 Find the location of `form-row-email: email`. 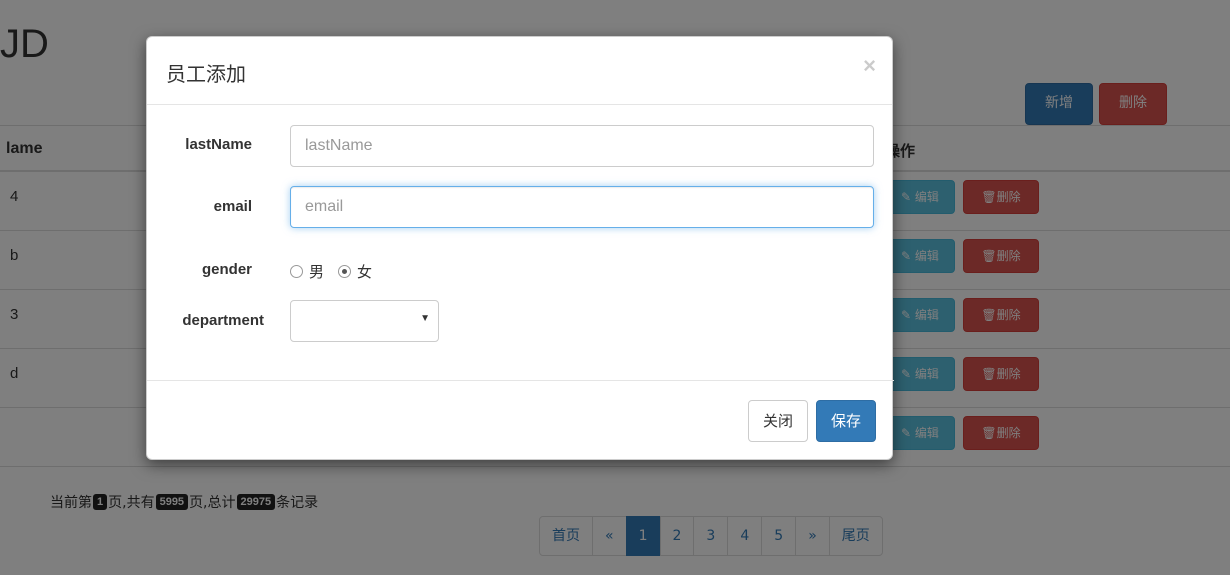

form-row-email: email is located at coordinates (520, 207).